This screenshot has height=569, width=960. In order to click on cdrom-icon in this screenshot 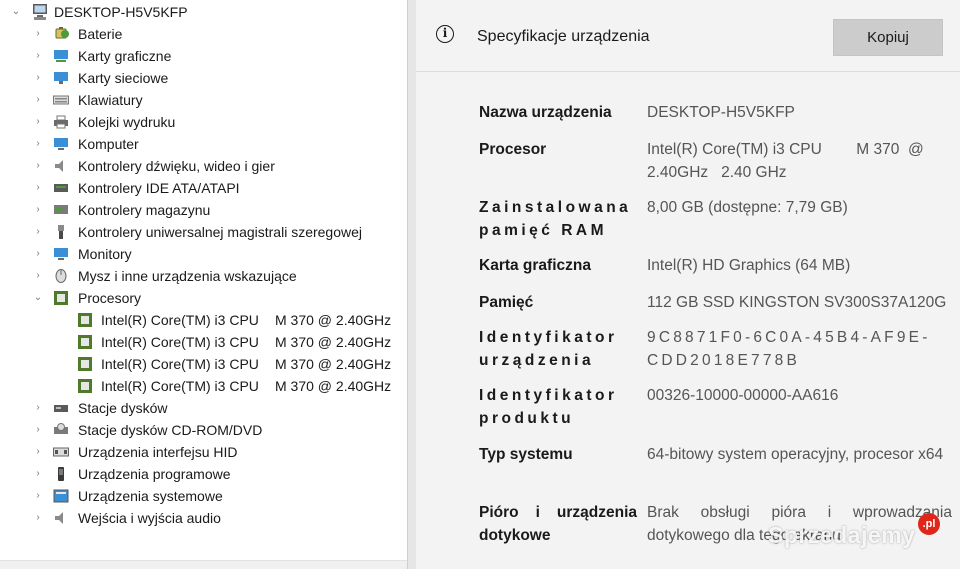, I will do `click(61, 428)`.